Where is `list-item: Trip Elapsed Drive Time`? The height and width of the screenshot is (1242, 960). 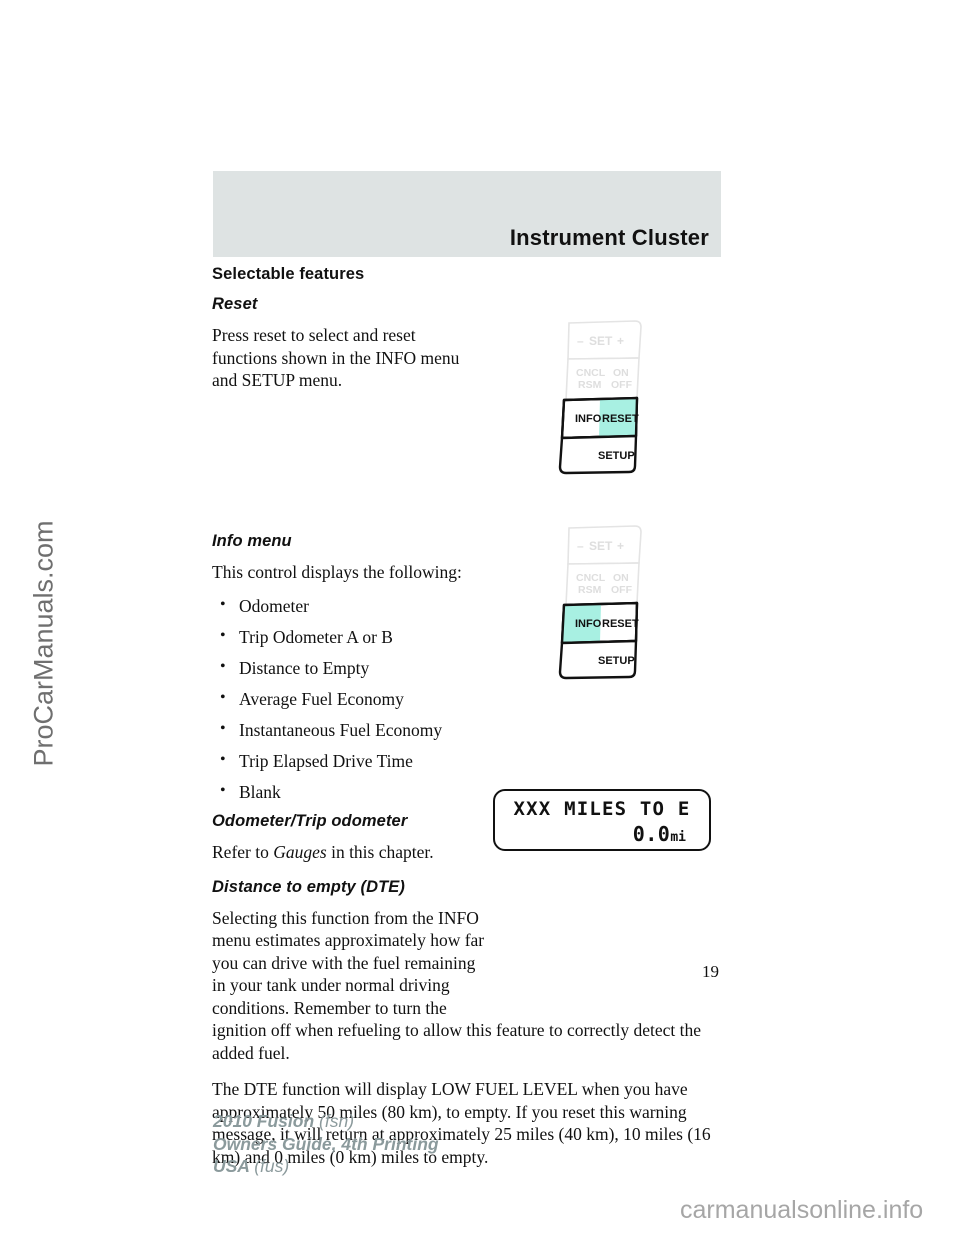
list-item: Trip Elapsed Drive Time is located at coordinates (466, 760).